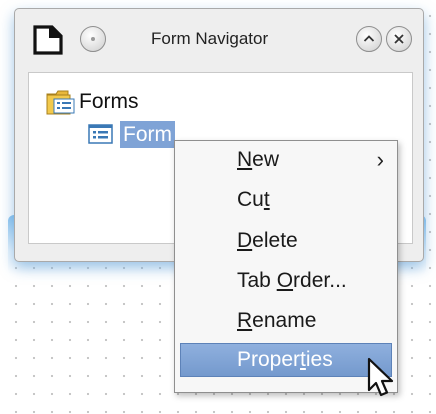 The image size is (436, 414). I want to click on menu-item-rename-mnemonic: R, so click(245, 320).